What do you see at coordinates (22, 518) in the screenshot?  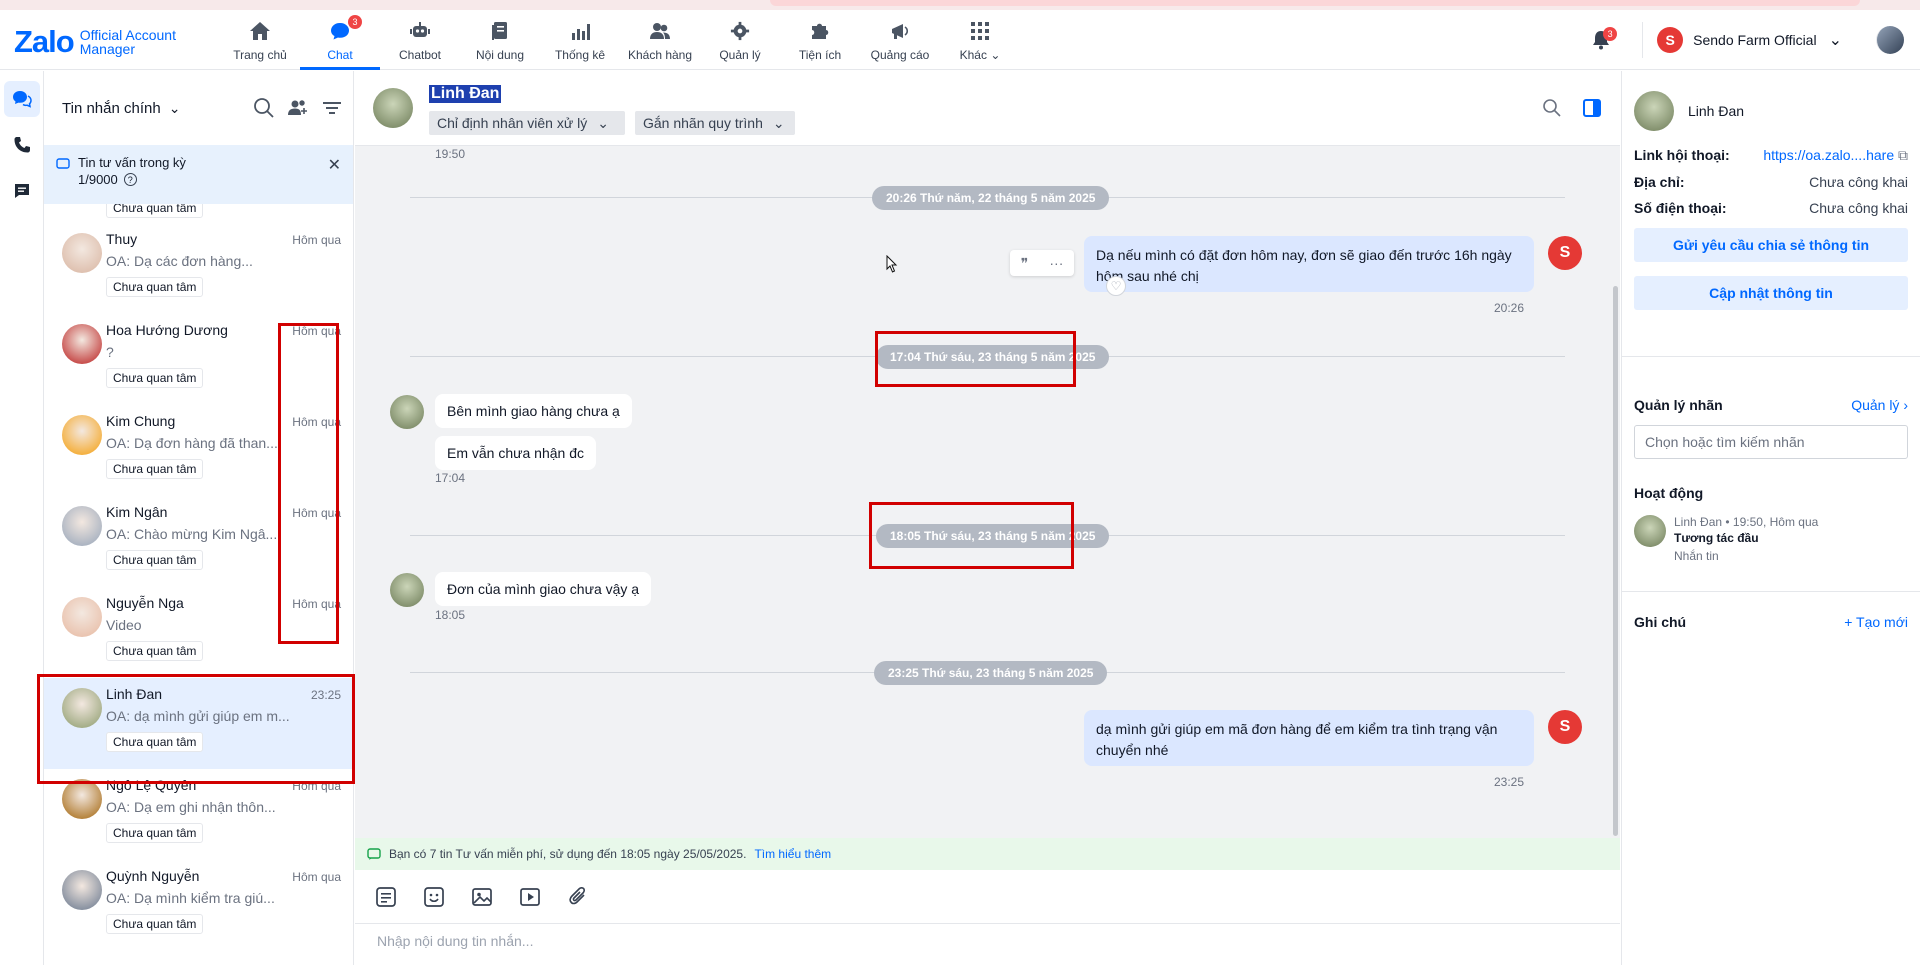 I see `left-rail` at bounding box center [22, 518].